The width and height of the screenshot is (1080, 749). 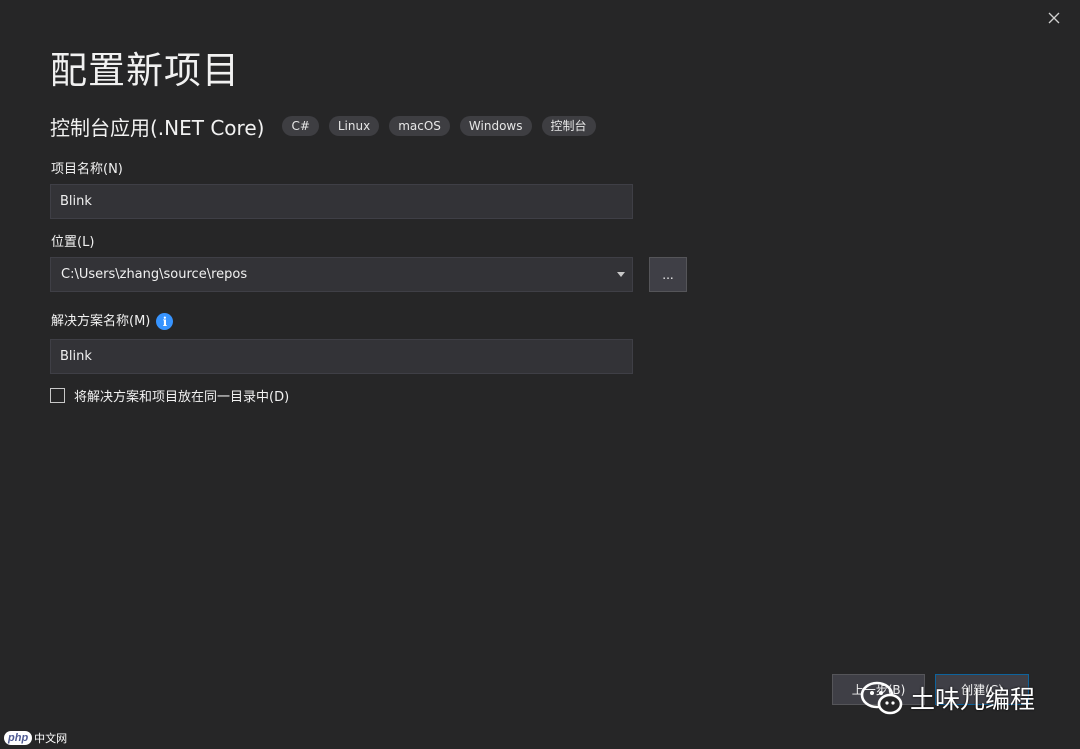 What do you see at coordinates (973, 699) in the screenshot?
I see `wechat-watermark-text: 土味儿编程` at bounding box center [973, 699].